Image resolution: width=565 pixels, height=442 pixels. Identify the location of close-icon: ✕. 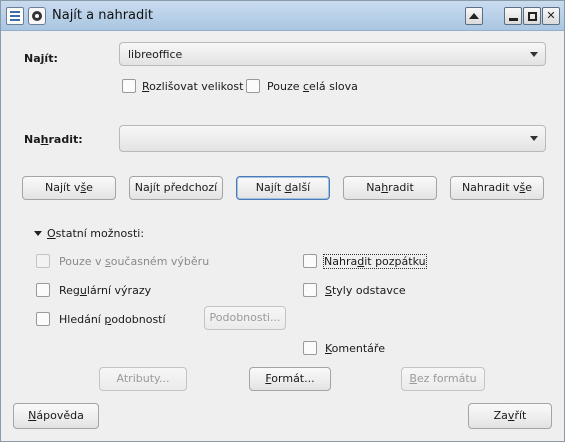
(551, 16).